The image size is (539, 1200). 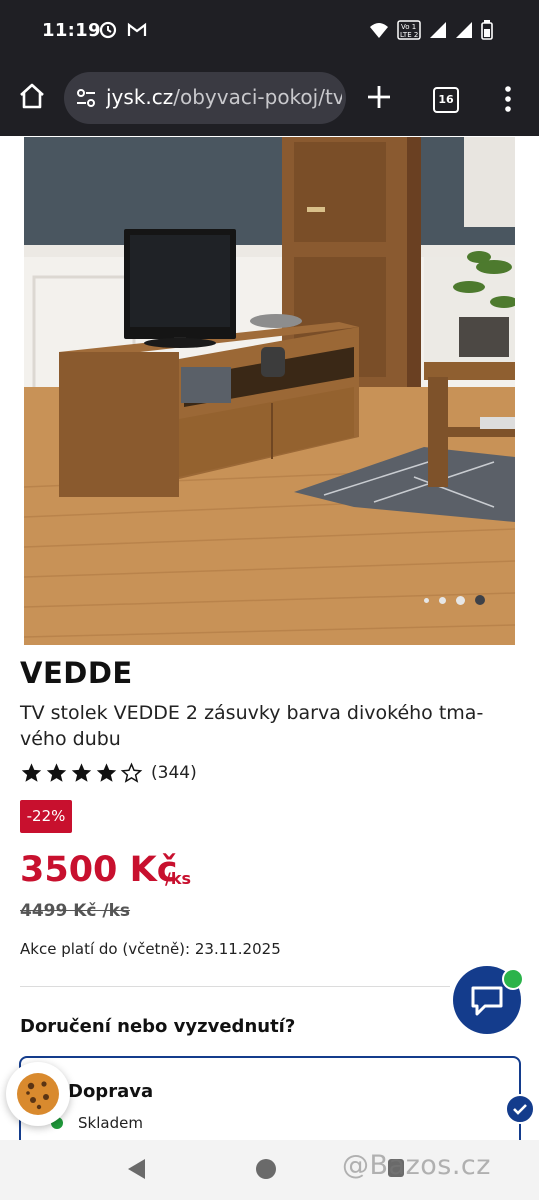 I want to click on tab-switcher-button: 16, so click(x=446, y=100).